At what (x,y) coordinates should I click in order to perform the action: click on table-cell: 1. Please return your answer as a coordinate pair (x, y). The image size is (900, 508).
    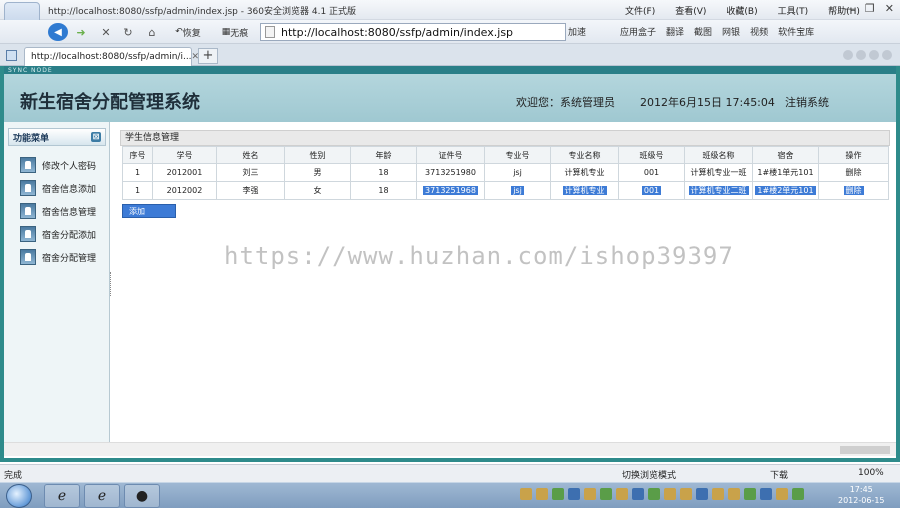
    Looking at the image, I should click on (137, 190).